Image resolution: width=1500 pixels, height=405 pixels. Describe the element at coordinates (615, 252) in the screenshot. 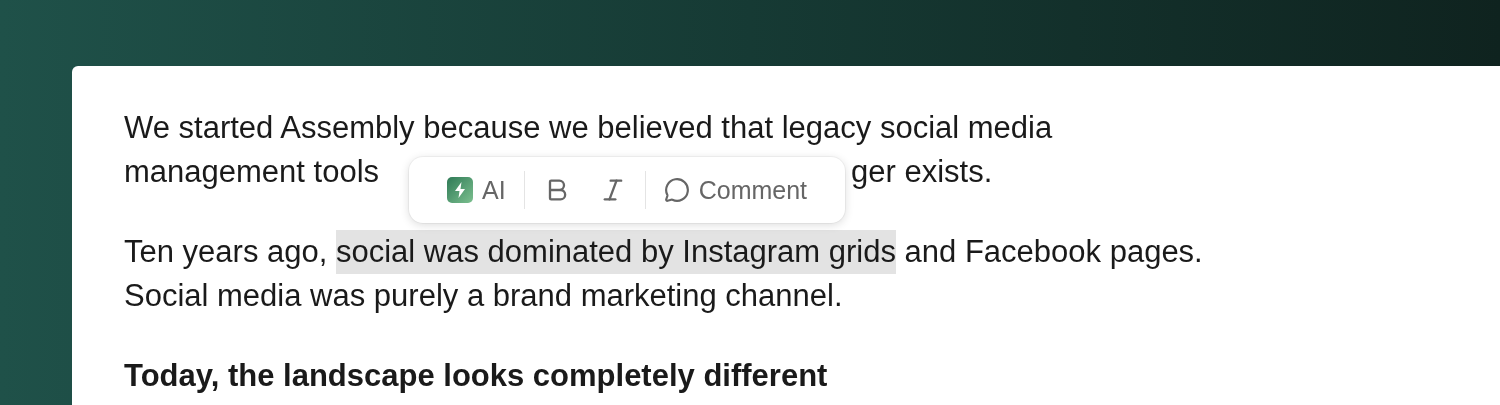

I see `selected-text: social was dominated by Instagram grids` at that location.